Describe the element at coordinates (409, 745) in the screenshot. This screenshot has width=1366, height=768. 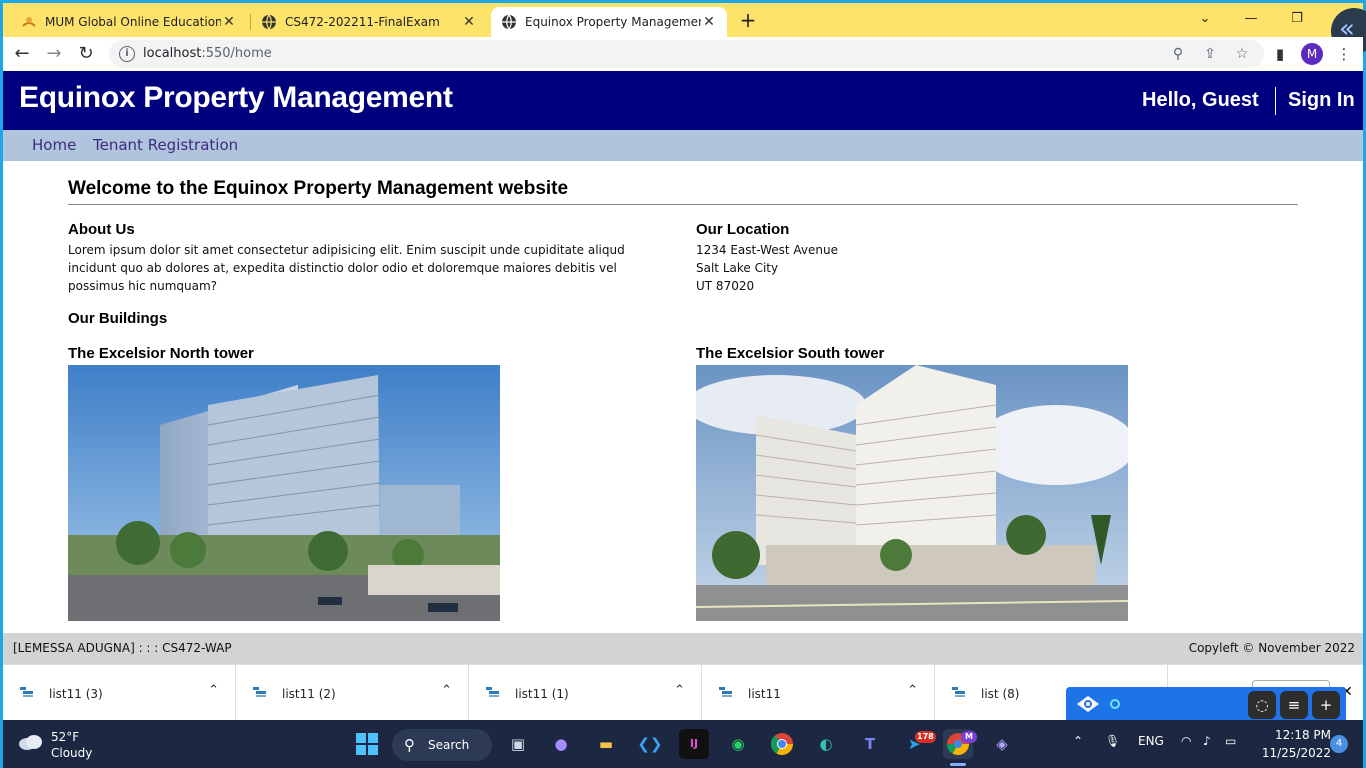
I see `search-icon: ⚲` at that location.